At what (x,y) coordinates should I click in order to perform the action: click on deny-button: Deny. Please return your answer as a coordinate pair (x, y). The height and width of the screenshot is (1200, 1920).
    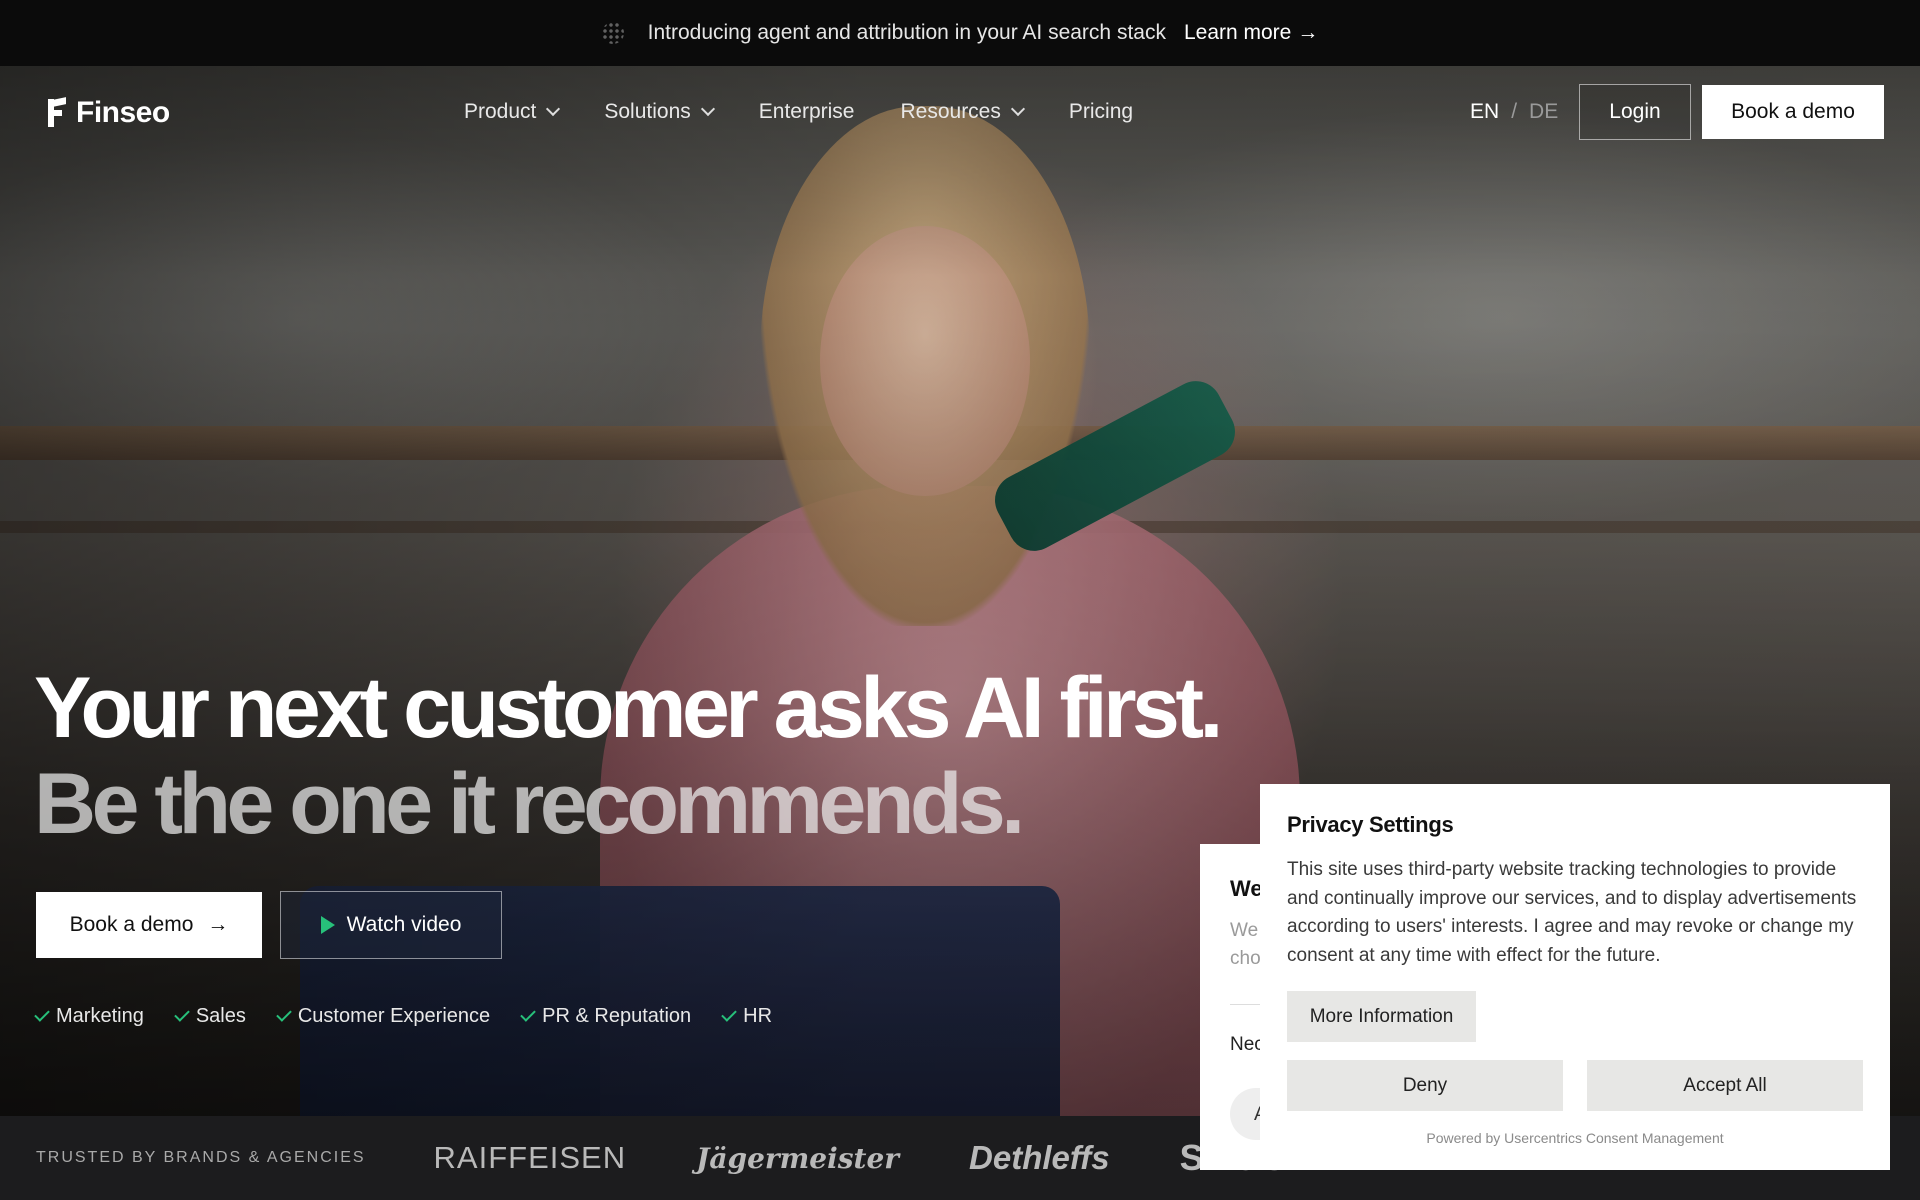
    Looking at the image, I should click on (1425, 1085).